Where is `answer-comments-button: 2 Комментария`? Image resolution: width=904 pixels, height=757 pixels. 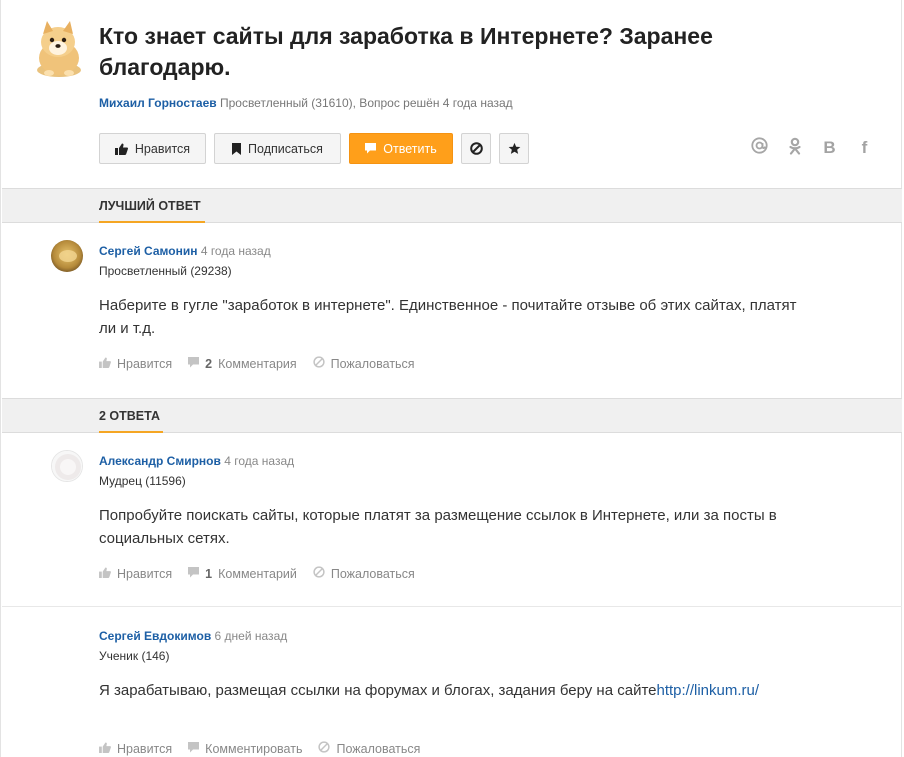
answer-comments-button: 2 Комментария is located at coordinates (242, 363).